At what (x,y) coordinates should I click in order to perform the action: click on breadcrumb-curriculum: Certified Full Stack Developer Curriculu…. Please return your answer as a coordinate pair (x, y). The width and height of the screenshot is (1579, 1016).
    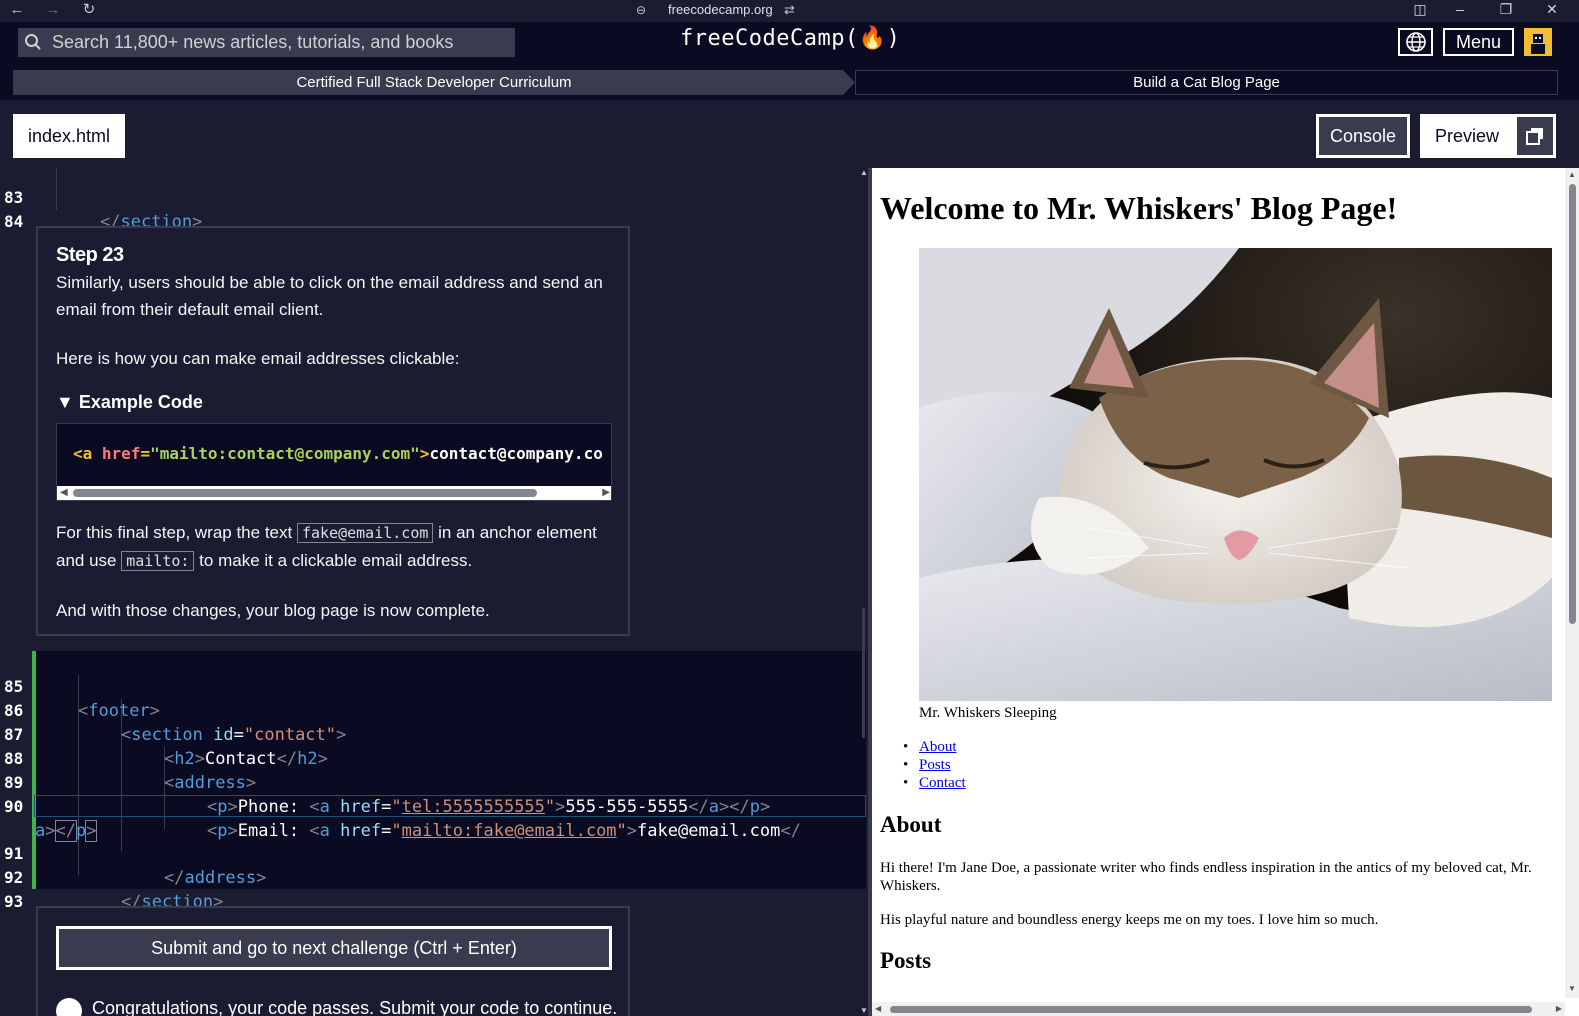
    Looking at the image, I should click on (434, 82).